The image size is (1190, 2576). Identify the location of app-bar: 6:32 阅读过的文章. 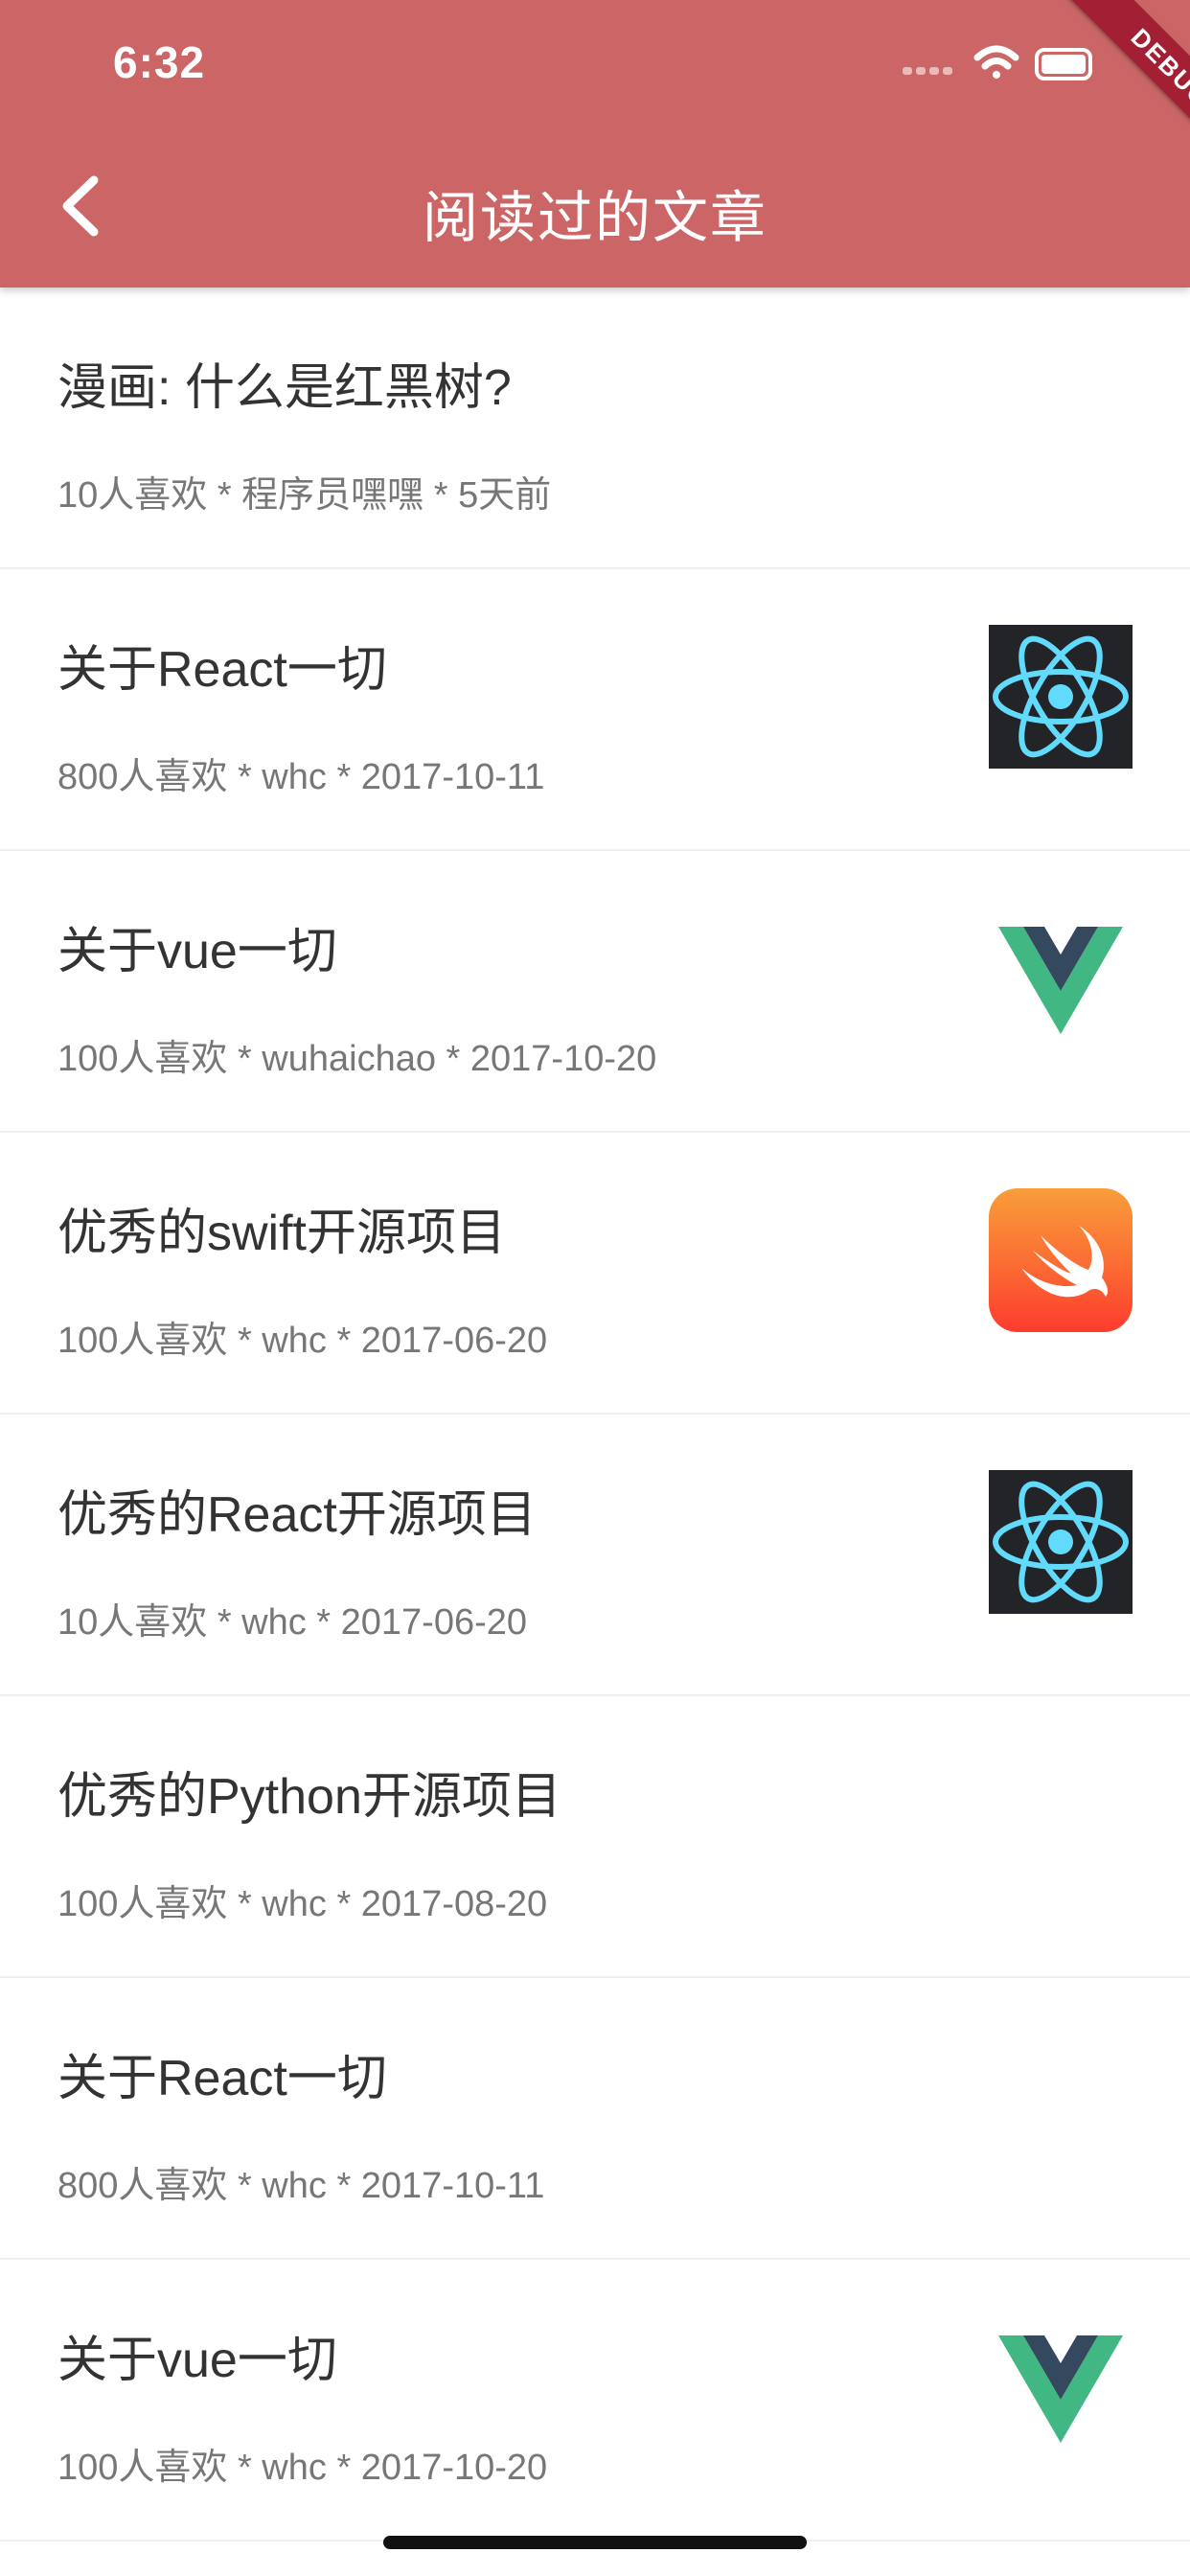
(595, 144).